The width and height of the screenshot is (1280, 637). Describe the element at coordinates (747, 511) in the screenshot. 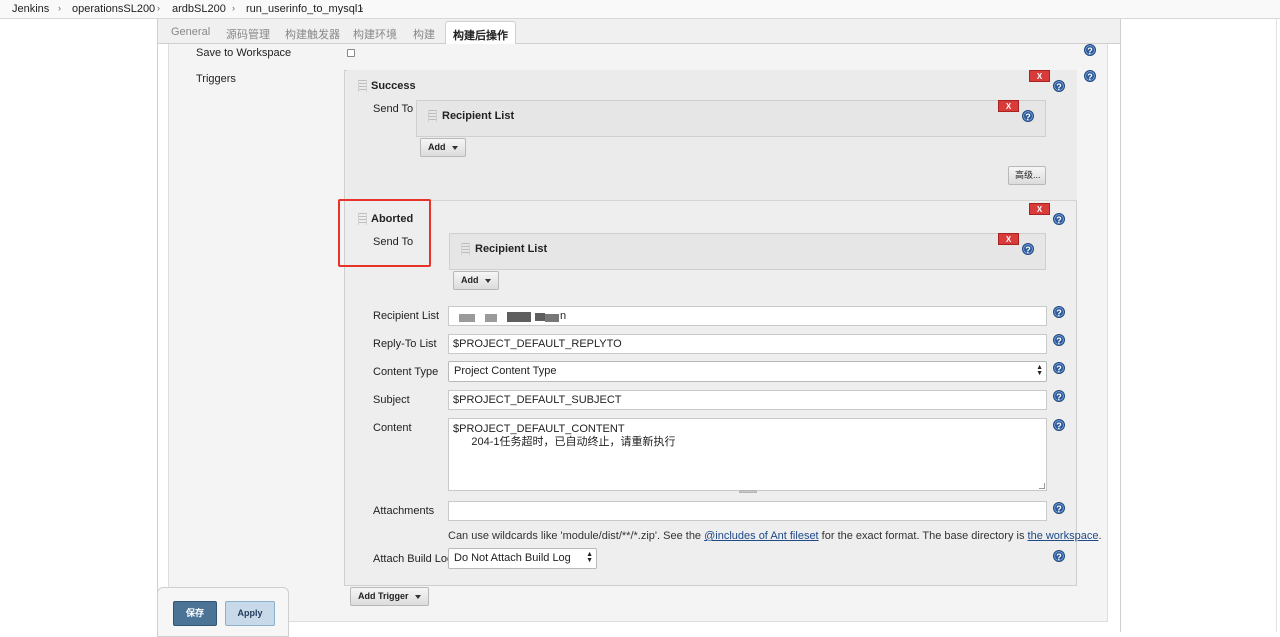

I see `attachments-input` at that location.